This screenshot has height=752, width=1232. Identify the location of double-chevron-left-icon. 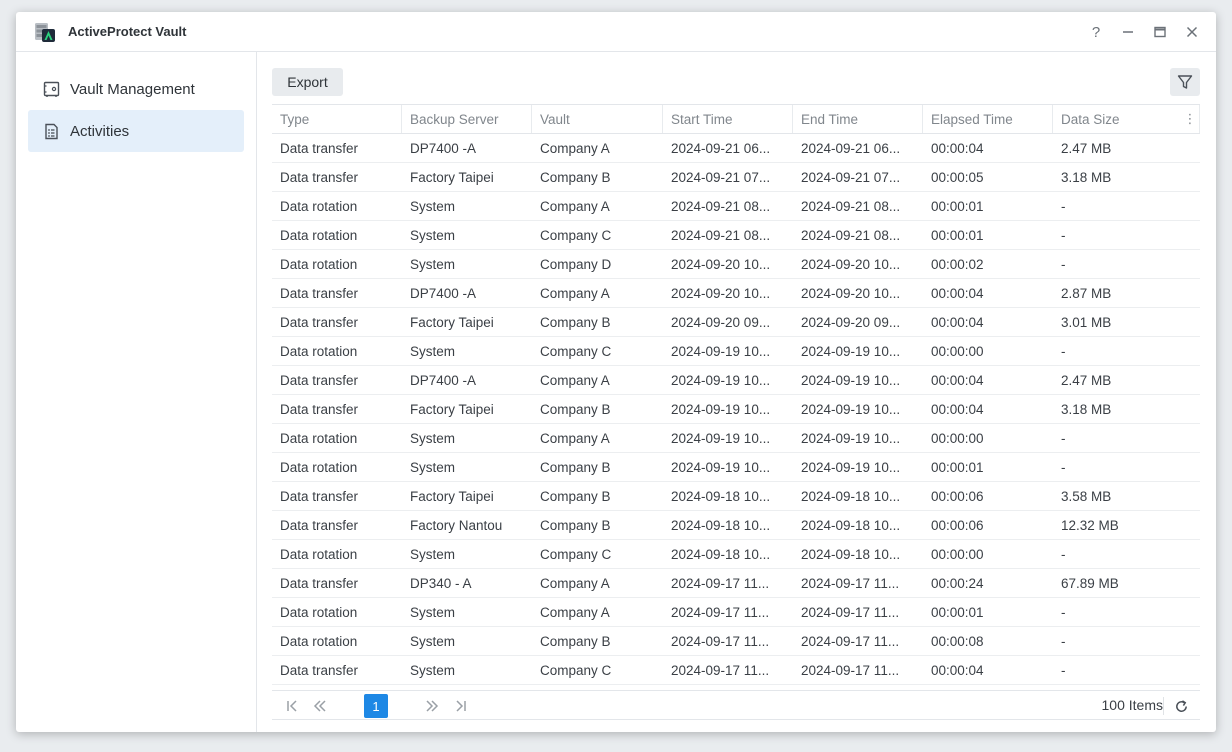
(319, 706).